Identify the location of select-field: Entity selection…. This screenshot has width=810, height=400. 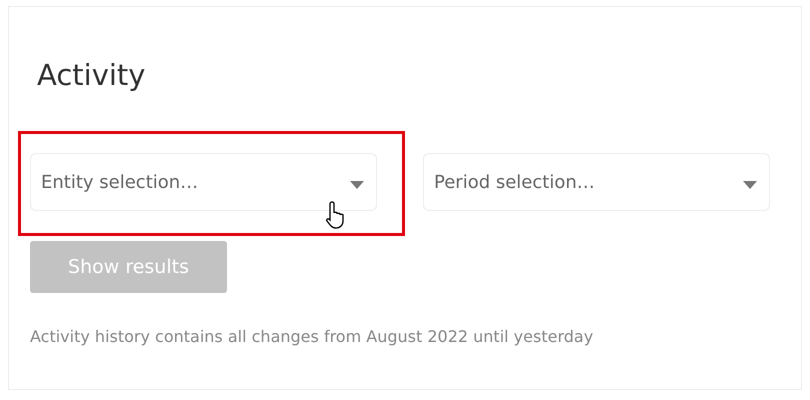
(203, 182).